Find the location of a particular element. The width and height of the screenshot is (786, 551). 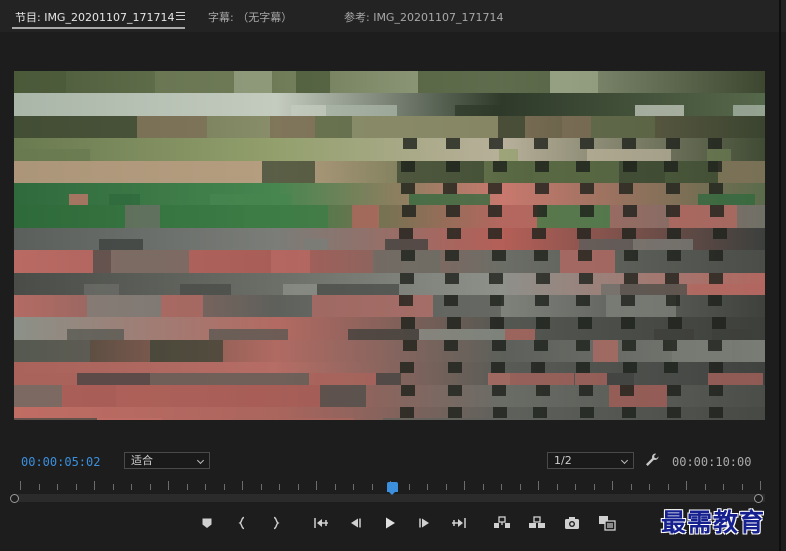

play-button is located at coordinates (390, 523).